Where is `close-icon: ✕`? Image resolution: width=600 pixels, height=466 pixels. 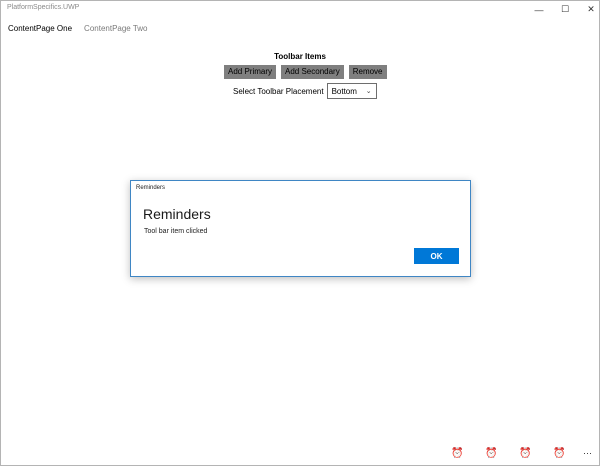 close-icon: ✕ is located at coordinates (588, 9).